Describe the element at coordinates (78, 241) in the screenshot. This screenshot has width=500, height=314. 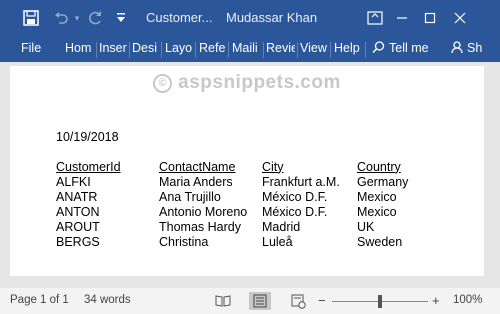
I see `cell-customer-id: BERGS` at that location.